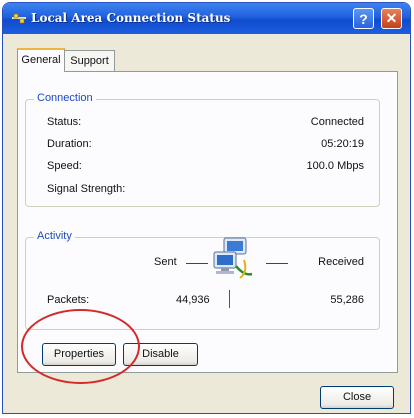 The image size is (414, 418). What do you see at coordinates (229, 299) in the screenshot?
I see `packets-divider` at bounding box center [229, 299].